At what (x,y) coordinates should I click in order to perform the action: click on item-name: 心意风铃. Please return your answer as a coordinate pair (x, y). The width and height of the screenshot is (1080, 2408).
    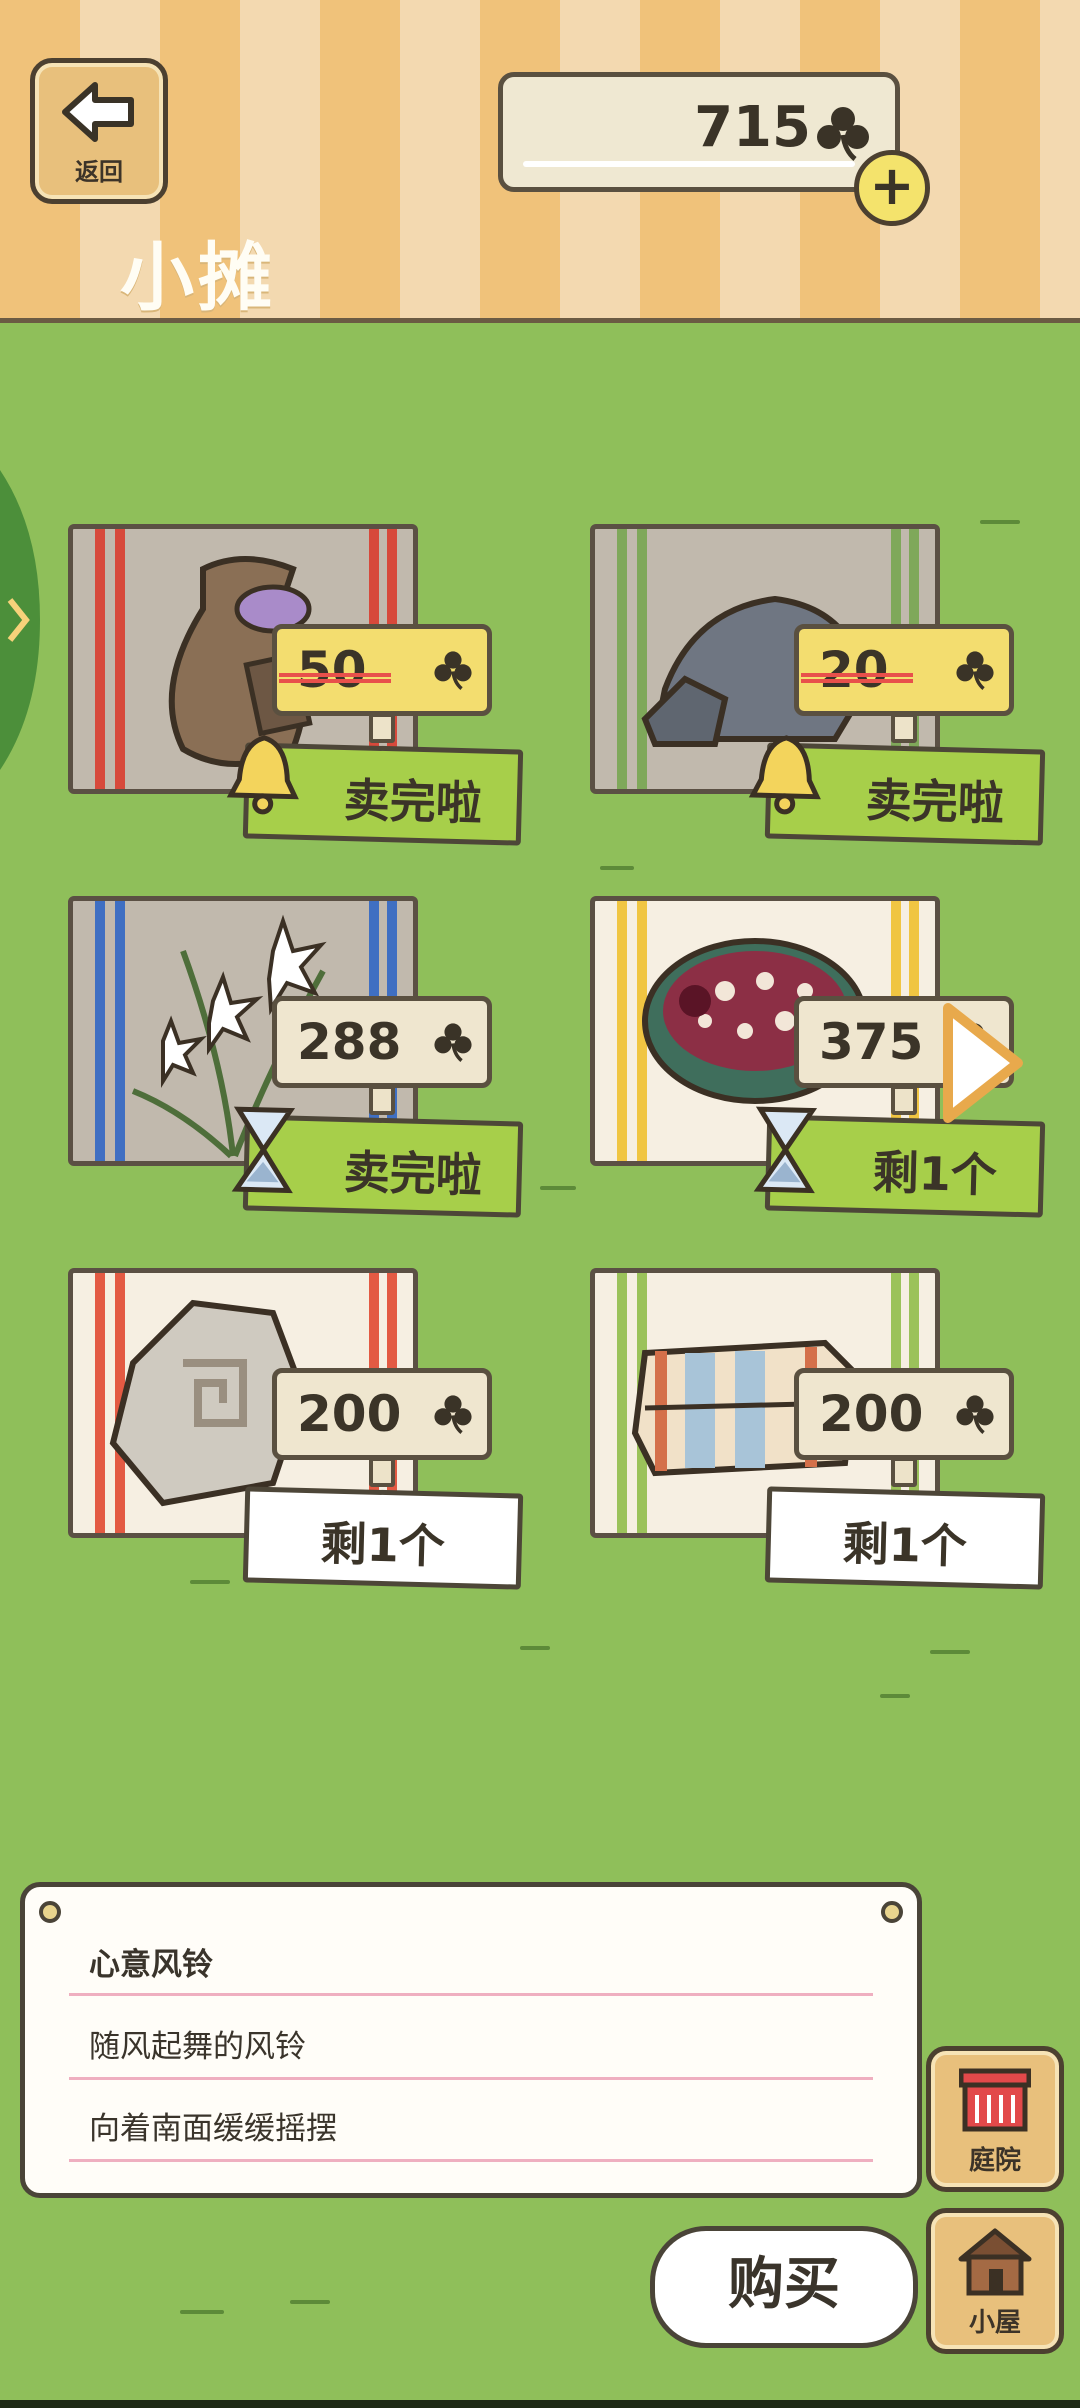
    Looking at the image, I should click on (151, 1965).